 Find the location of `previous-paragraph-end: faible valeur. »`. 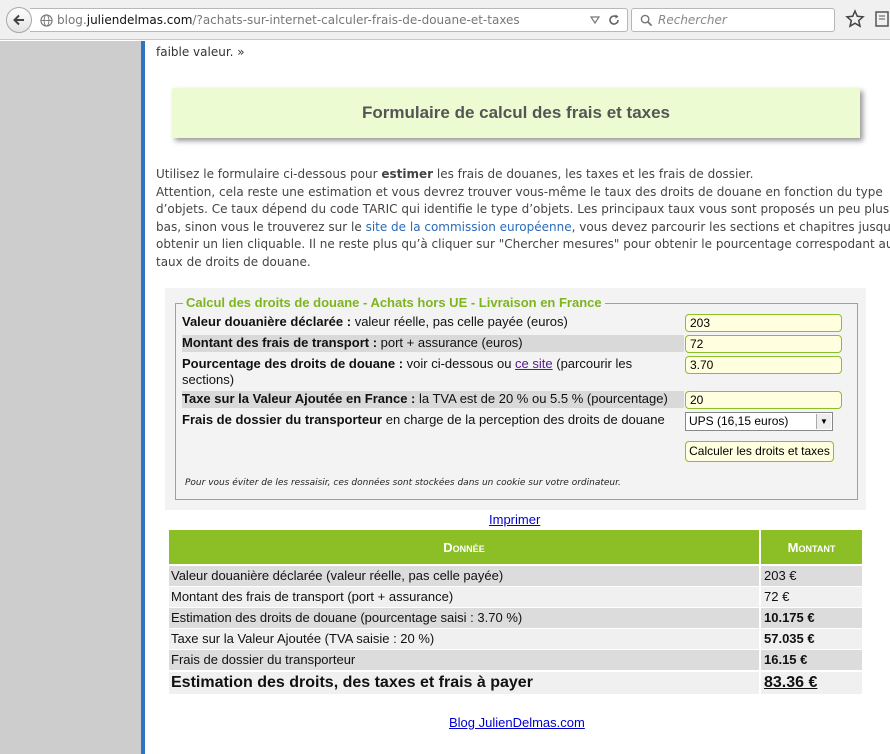

previous-paragraph-end: faible valeur. » is located at coordinates (200, 52).